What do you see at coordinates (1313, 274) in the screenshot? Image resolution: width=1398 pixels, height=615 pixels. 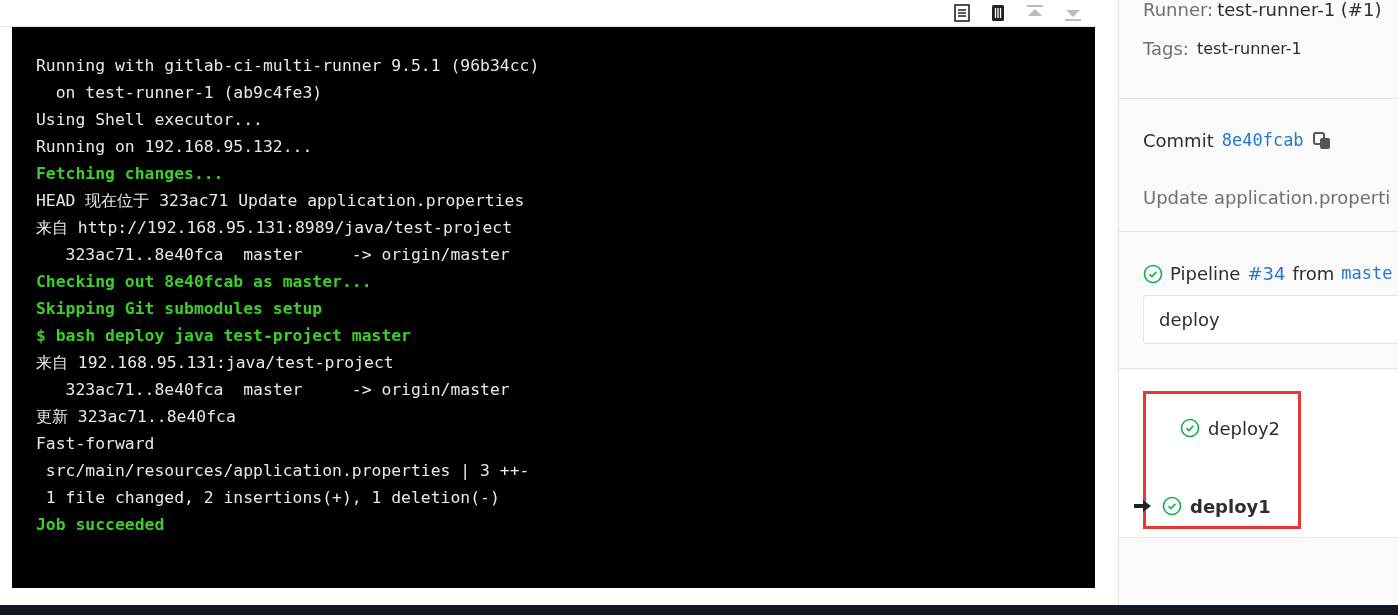 I see `from-label: from` at bounding box center [1313, 274].